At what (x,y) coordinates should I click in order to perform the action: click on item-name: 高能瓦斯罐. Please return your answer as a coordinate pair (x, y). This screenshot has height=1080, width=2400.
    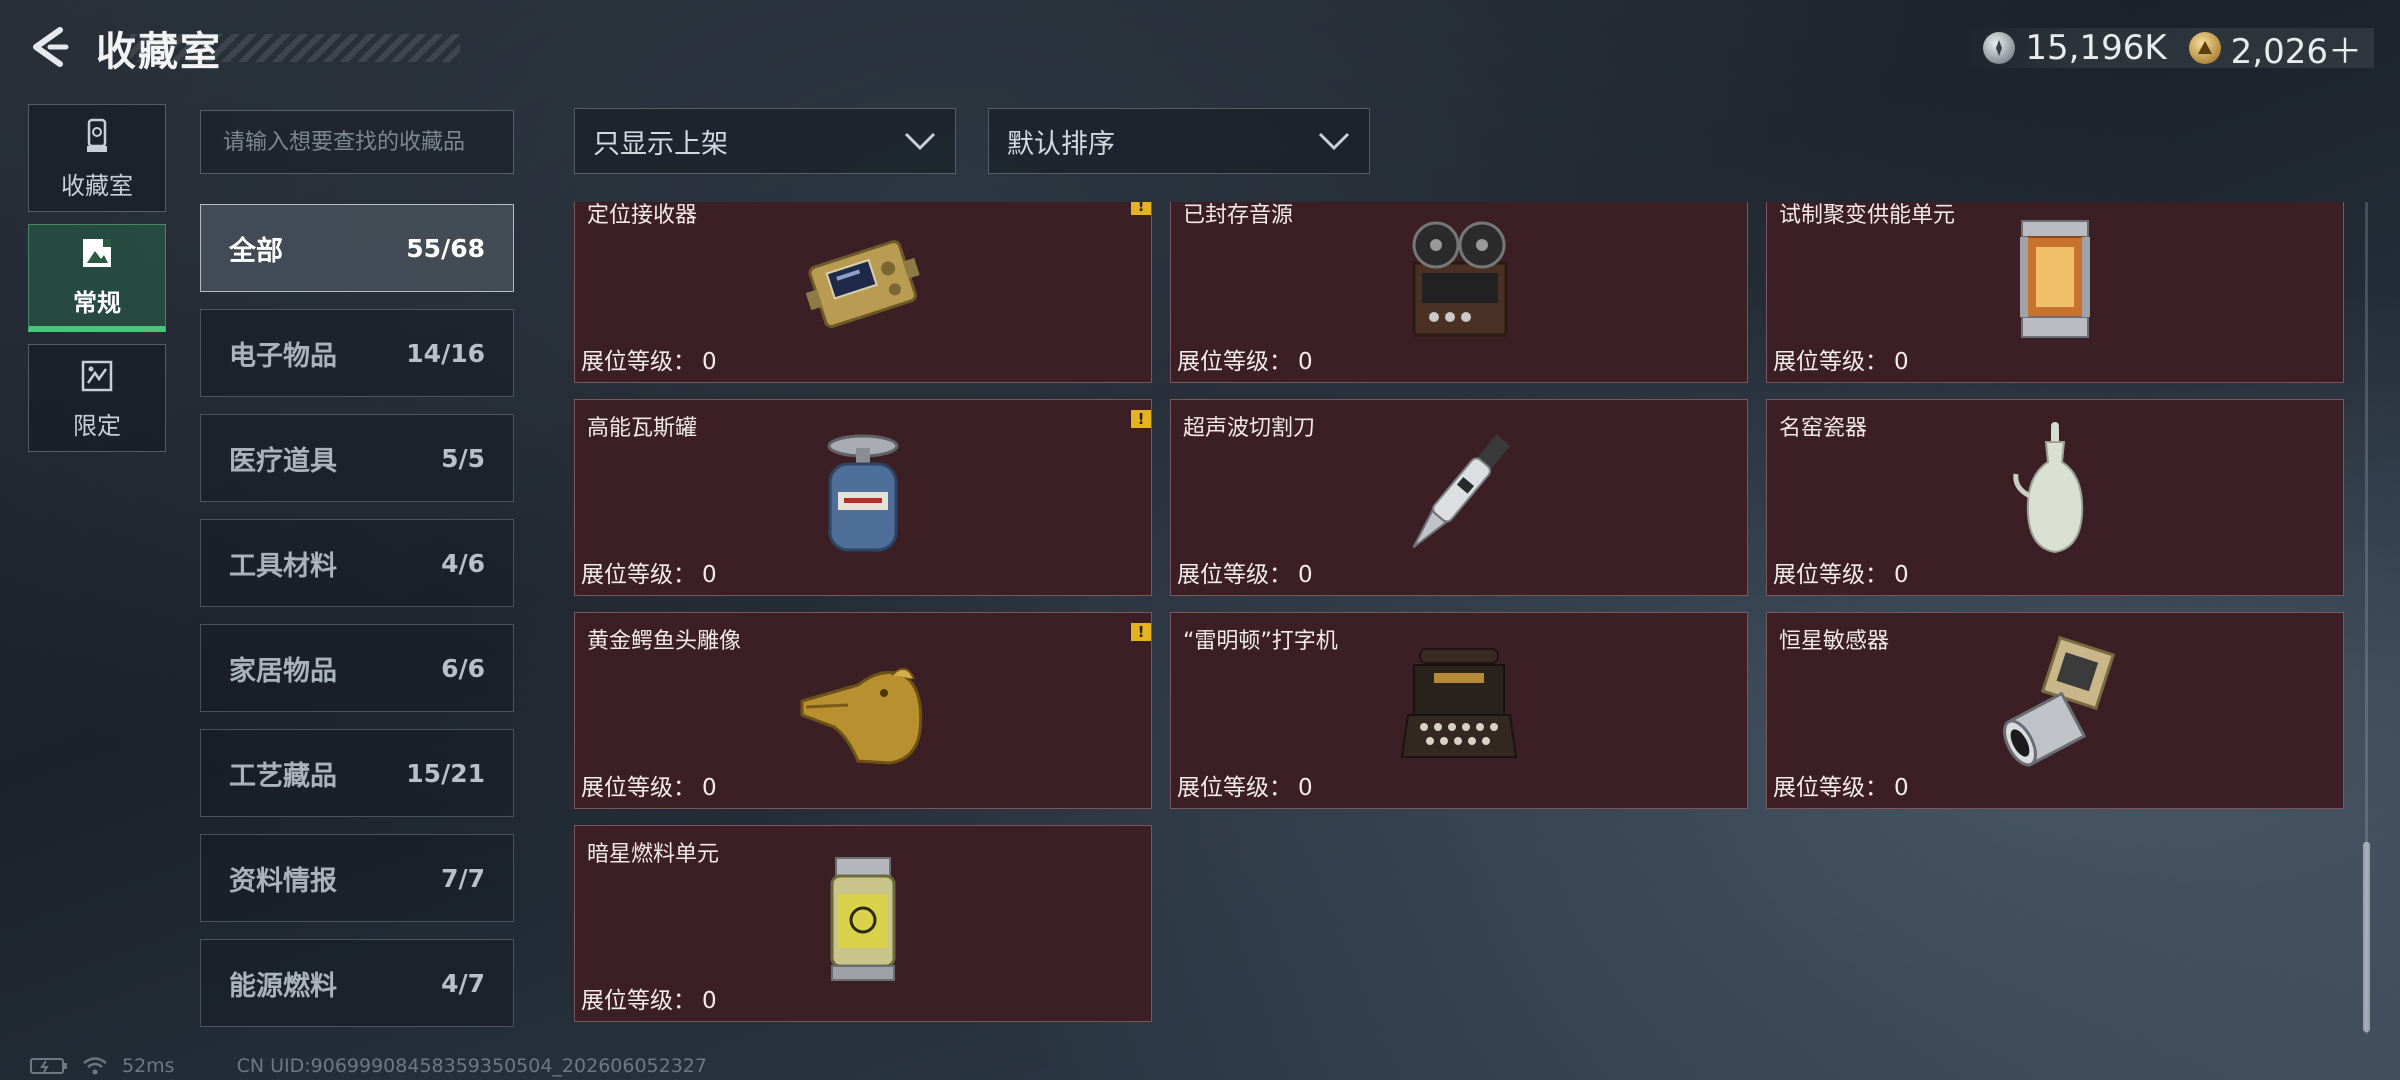
    Looking at the image, I should click on (642, 428).